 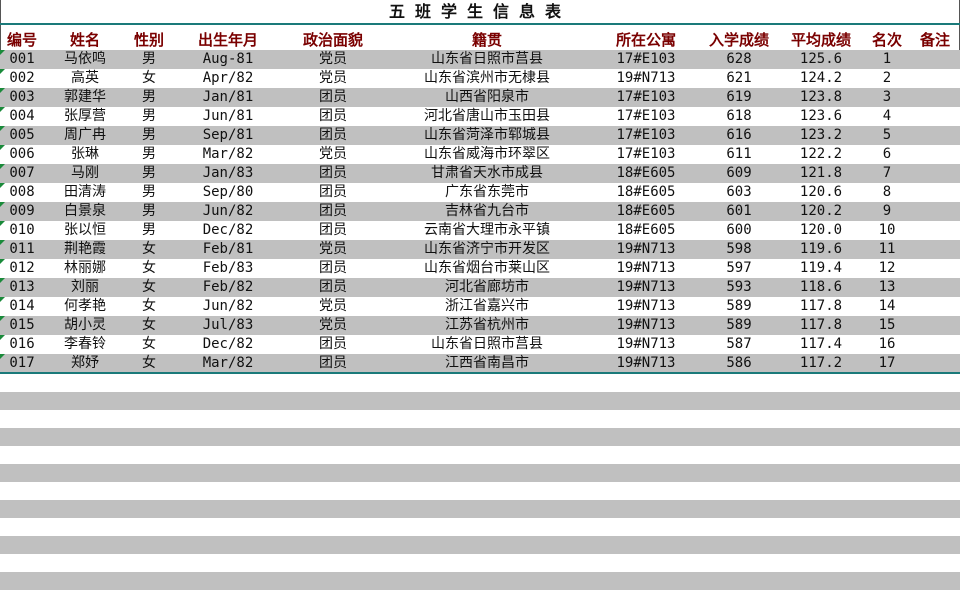 I want to click on cell-birth: Jul/83, so click(x=228, y=325).